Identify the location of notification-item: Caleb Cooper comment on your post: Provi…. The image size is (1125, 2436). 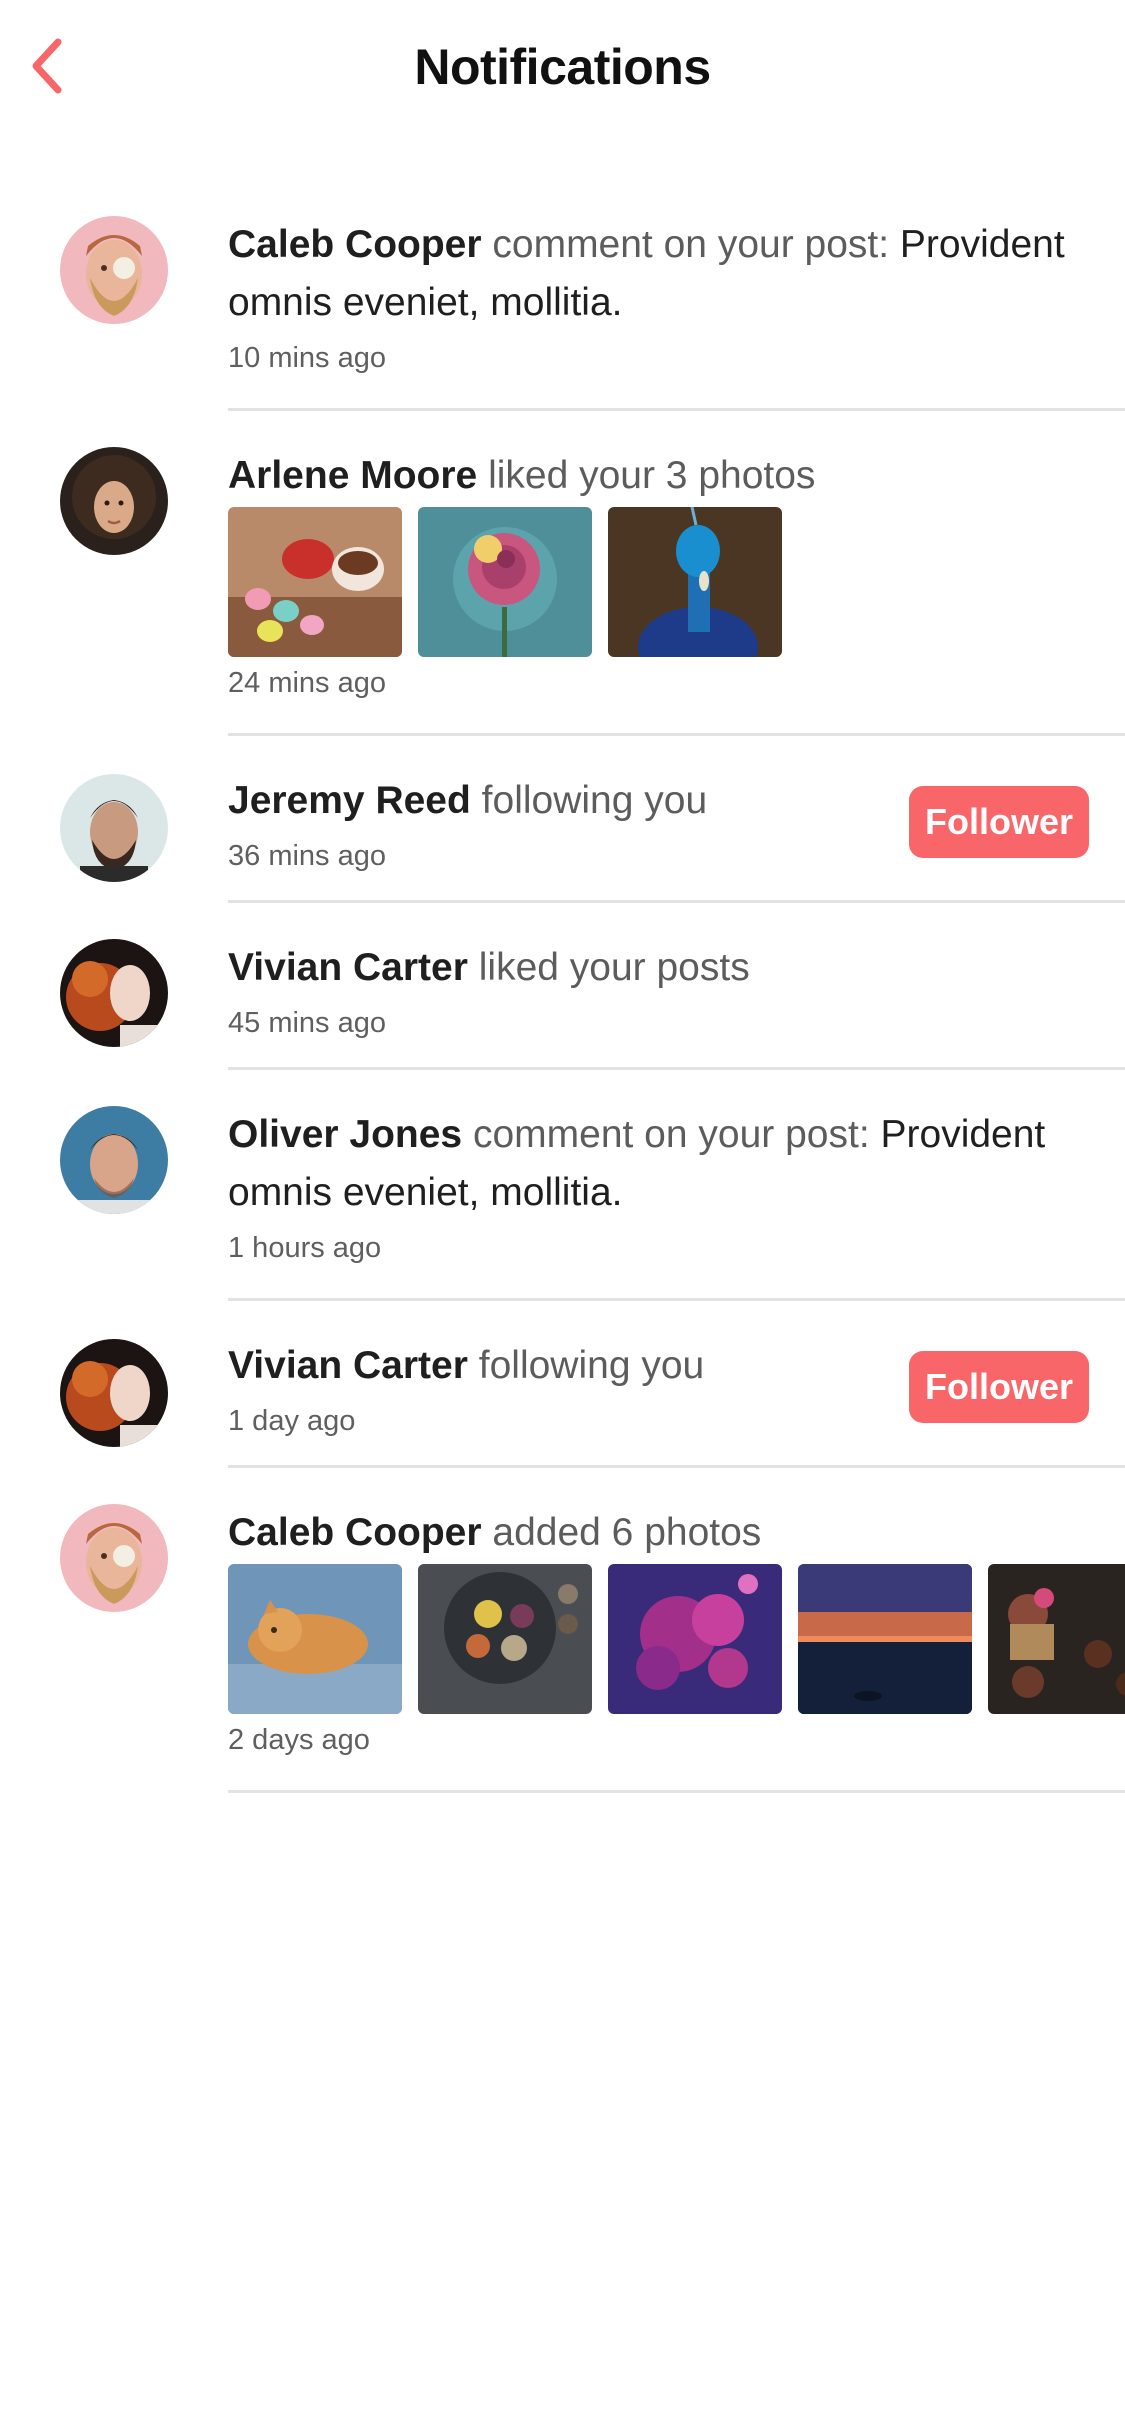
(562, 300).